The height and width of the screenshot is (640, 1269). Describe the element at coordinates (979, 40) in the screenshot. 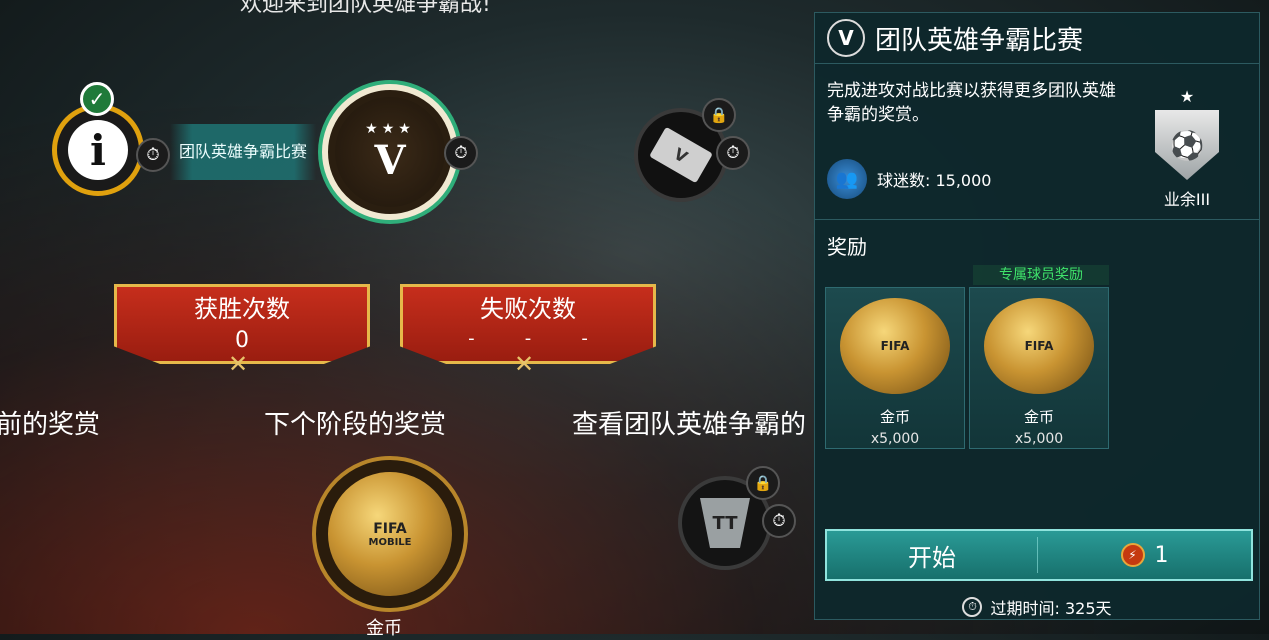

I see `panel-title: 团队英雄争霸比赛` at that location.